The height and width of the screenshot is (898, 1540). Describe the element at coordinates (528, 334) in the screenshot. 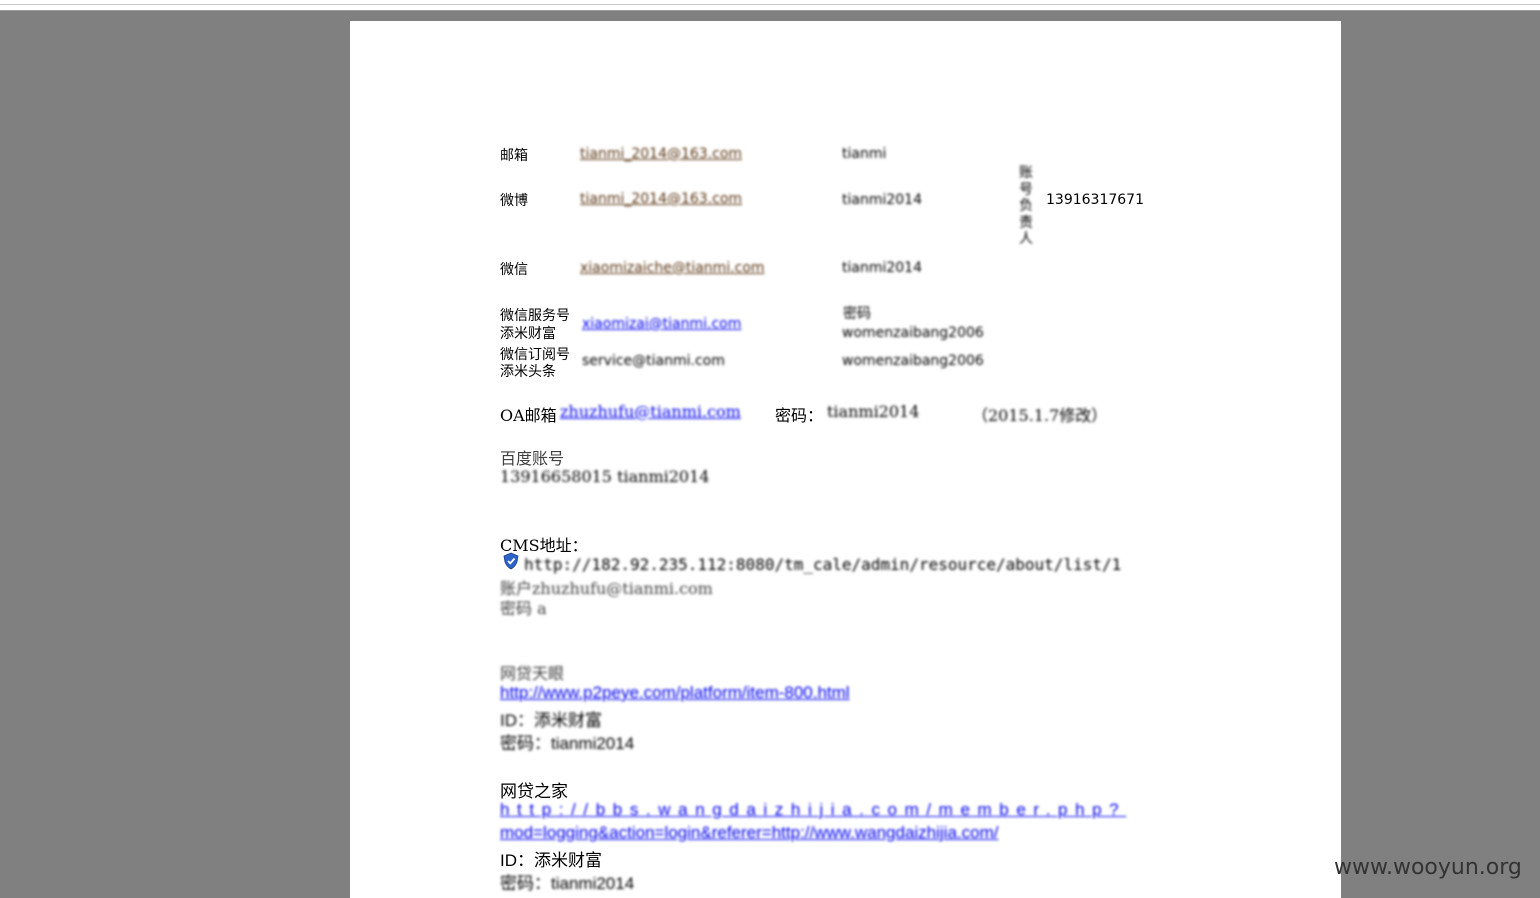

I see `wechat-service-sublabel: 添米财富` at that location.